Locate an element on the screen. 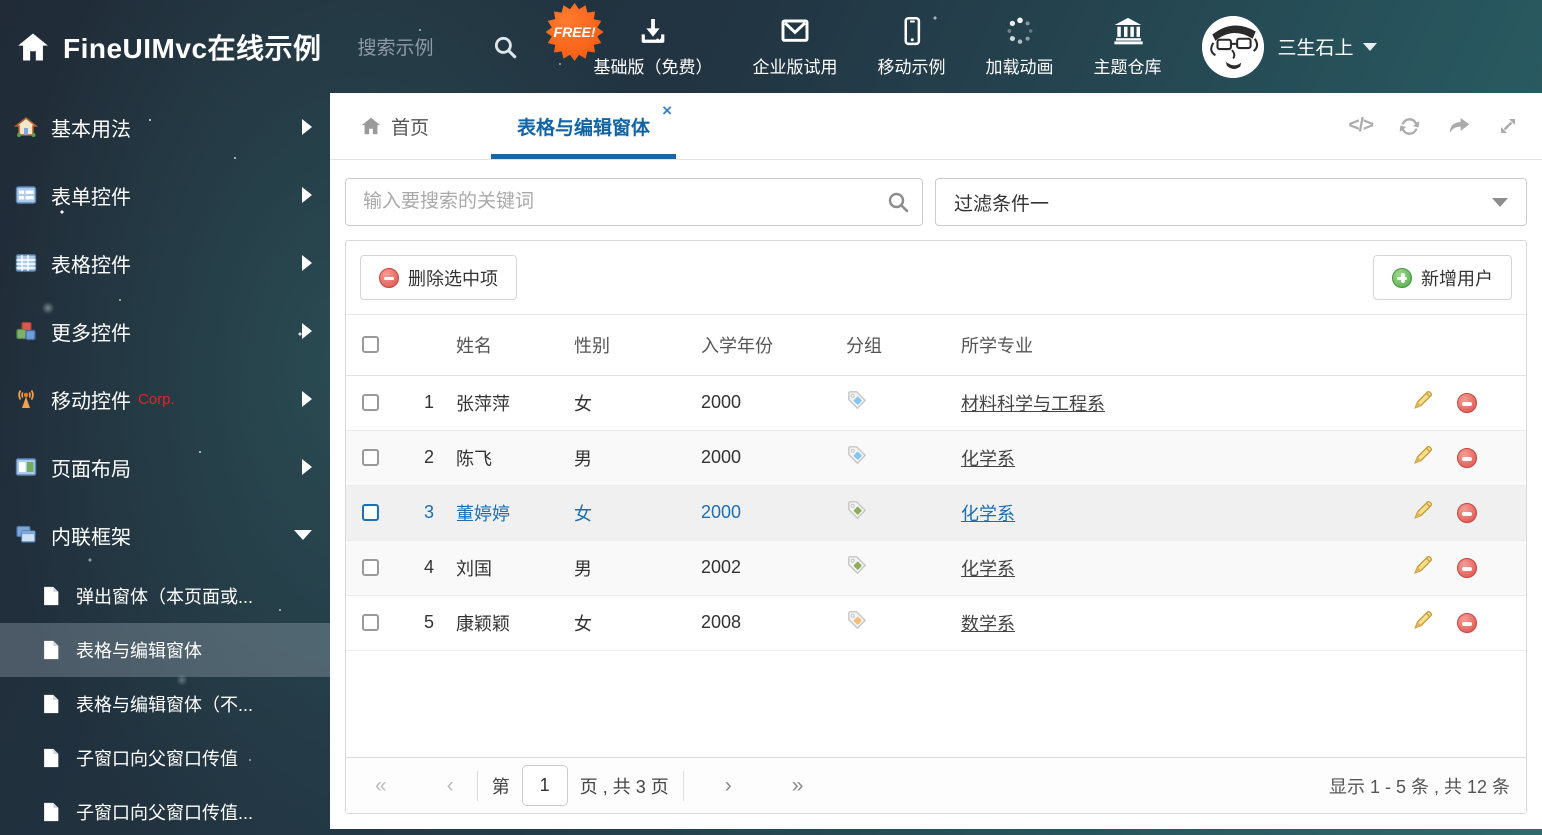 This screenshot has height=835, width=1542. header-search: 搜索示例 is located at coordinates (438, 46).